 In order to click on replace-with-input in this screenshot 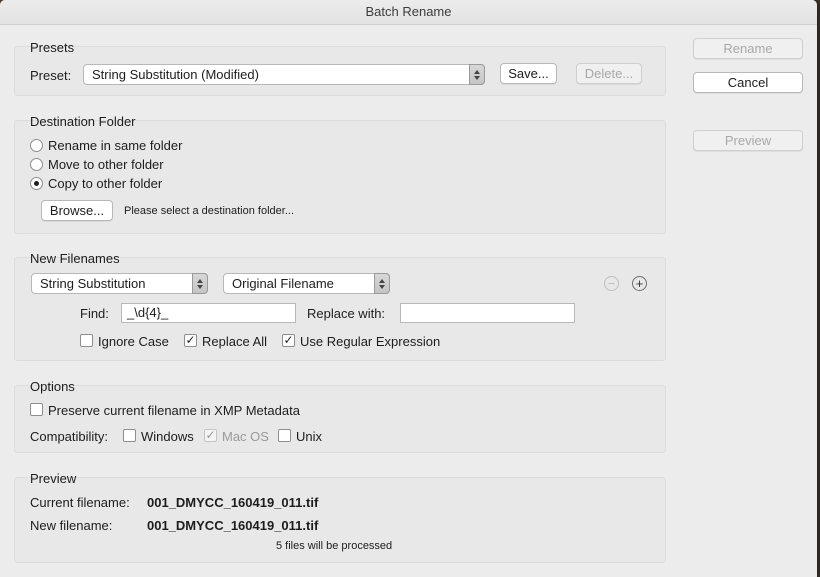, I will do `click(487, 313)`.